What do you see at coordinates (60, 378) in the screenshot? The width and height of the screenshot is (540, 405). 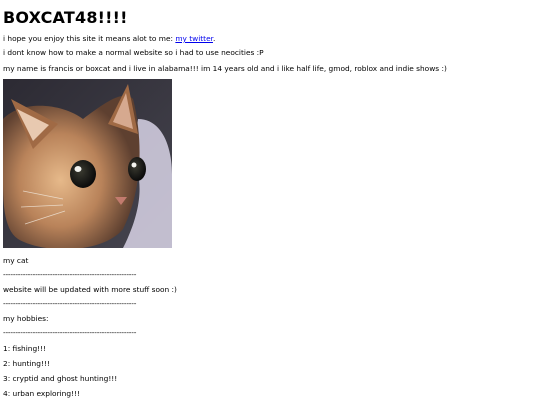 I see `hobby-item: 3: cryptid and ghost hunting!!!` at bounding box center [60, 378].